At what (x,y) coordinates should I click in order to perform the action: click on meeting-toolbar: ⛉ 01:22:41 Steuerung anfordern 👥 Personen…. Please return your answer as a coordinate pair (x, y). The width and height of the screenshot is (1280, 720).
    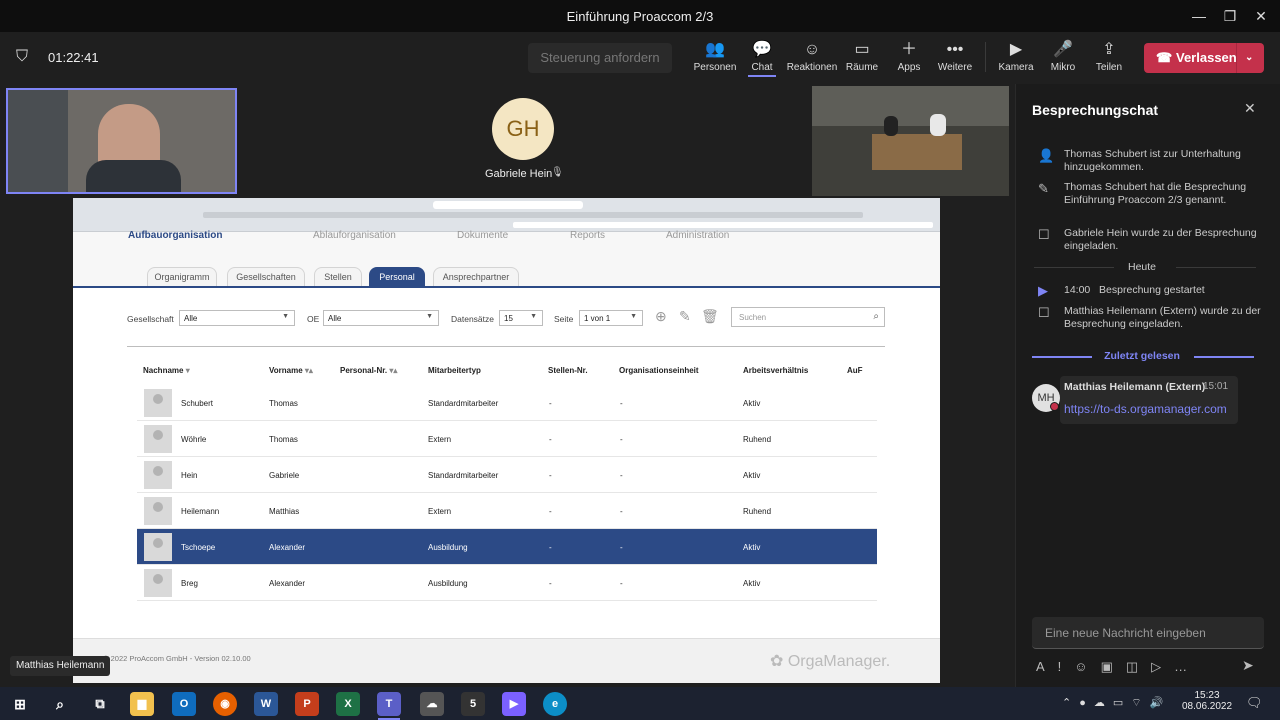
    Looking at the image, I should click on (640, 58).